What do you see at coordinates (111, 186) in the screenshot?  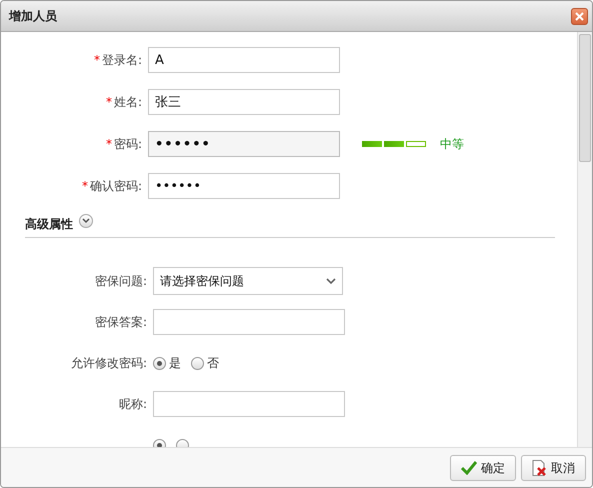 I see `field-label: * 确认密码:` at bounding box center [111, 186].